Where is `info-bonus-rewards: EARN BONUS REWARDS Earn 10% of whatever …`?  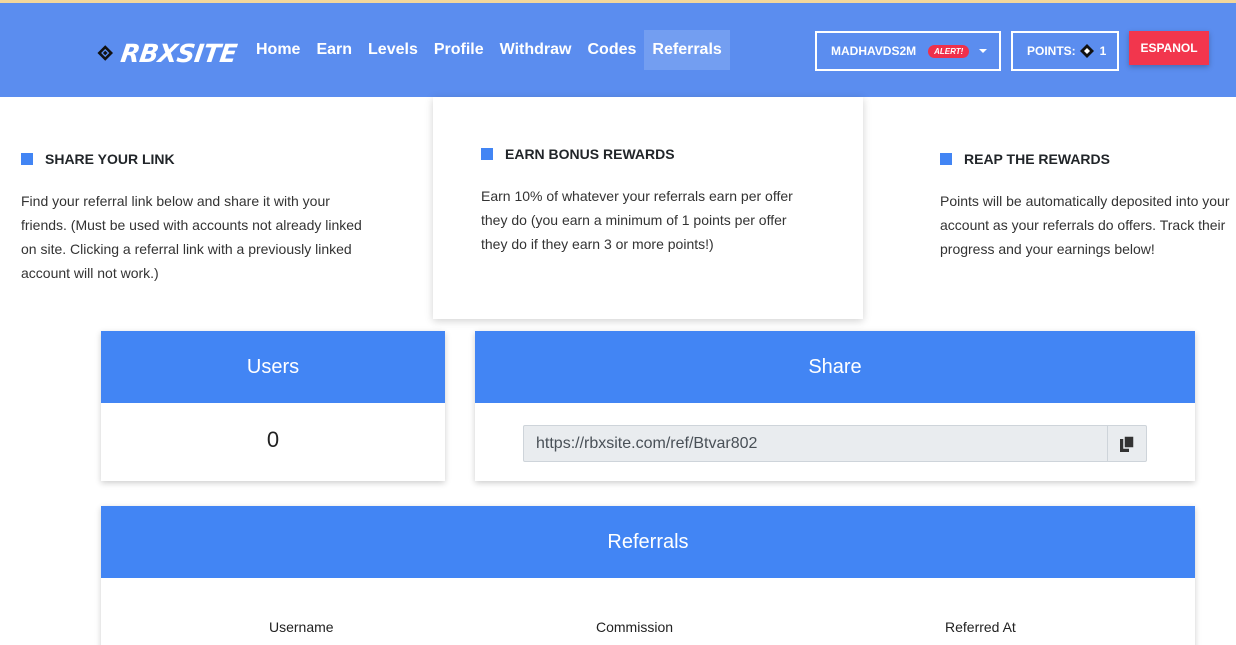
info-bonus-rewards: EARN BONUS REWARDS Earn 10% of whatever … is located at coordinates (646, 201).